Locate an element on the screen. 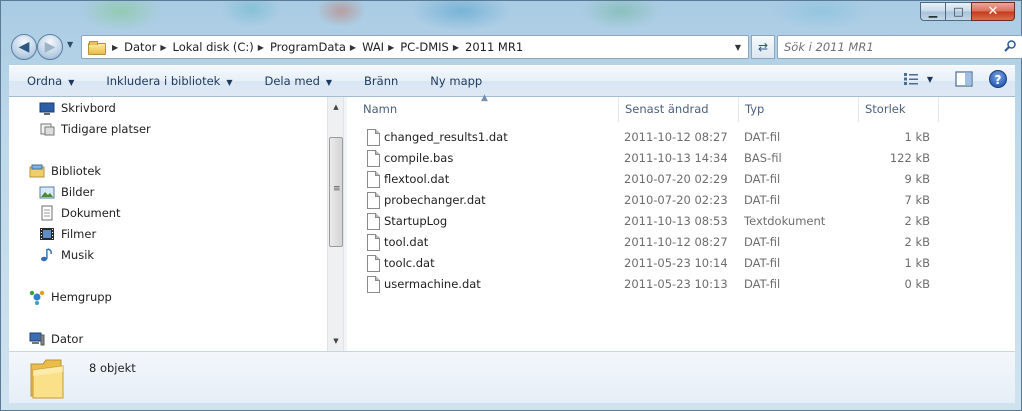  organize-label: Ordna is located at coordinates (45, 81).